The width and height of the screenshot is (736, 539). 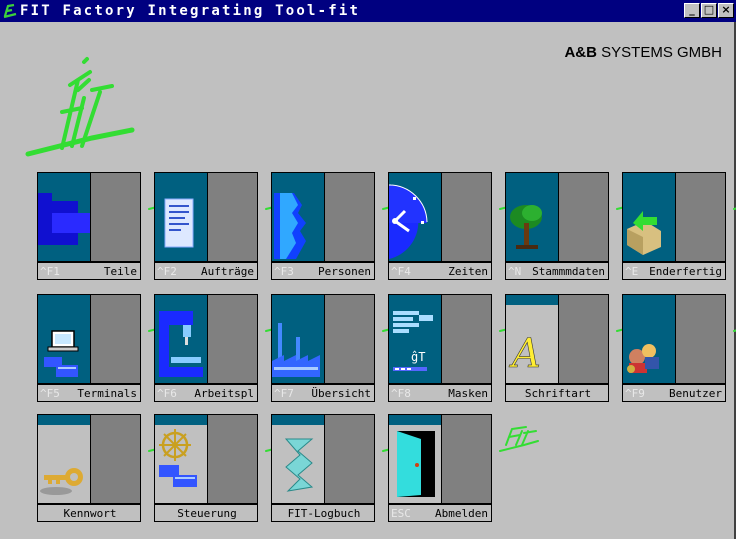 I want to click on tile-label: ^F7 Übersicht, so click(x=323, y=393).